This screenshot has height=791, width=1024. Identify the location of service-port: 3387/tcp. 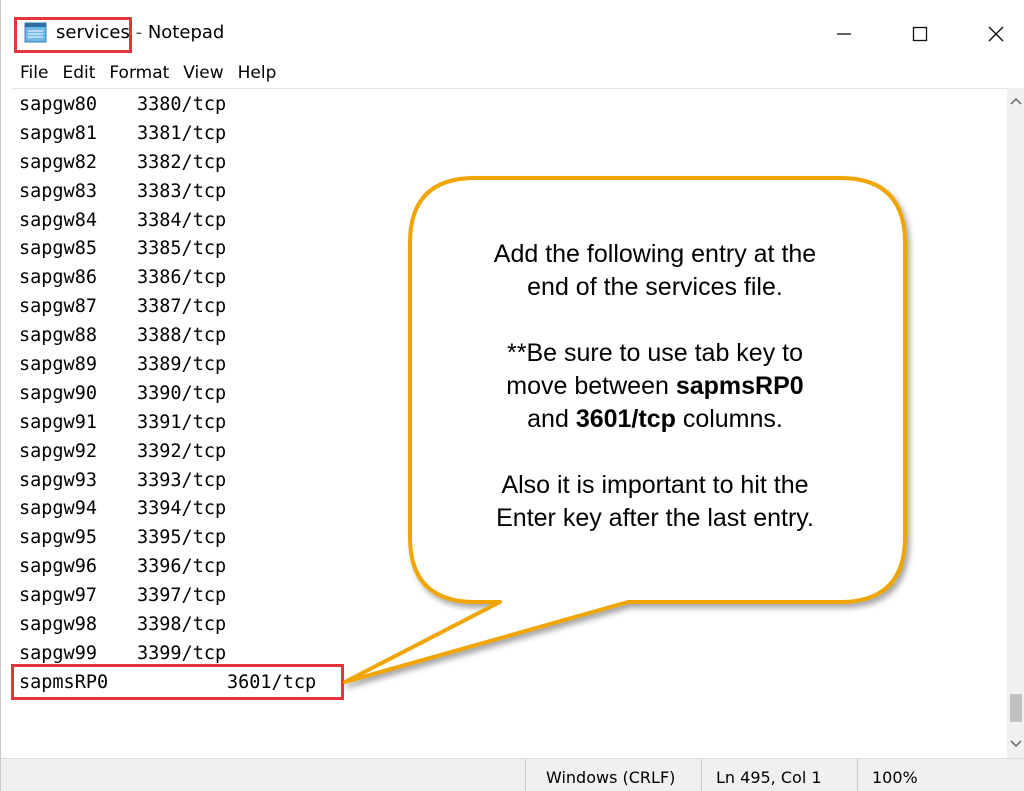
(182, 307).